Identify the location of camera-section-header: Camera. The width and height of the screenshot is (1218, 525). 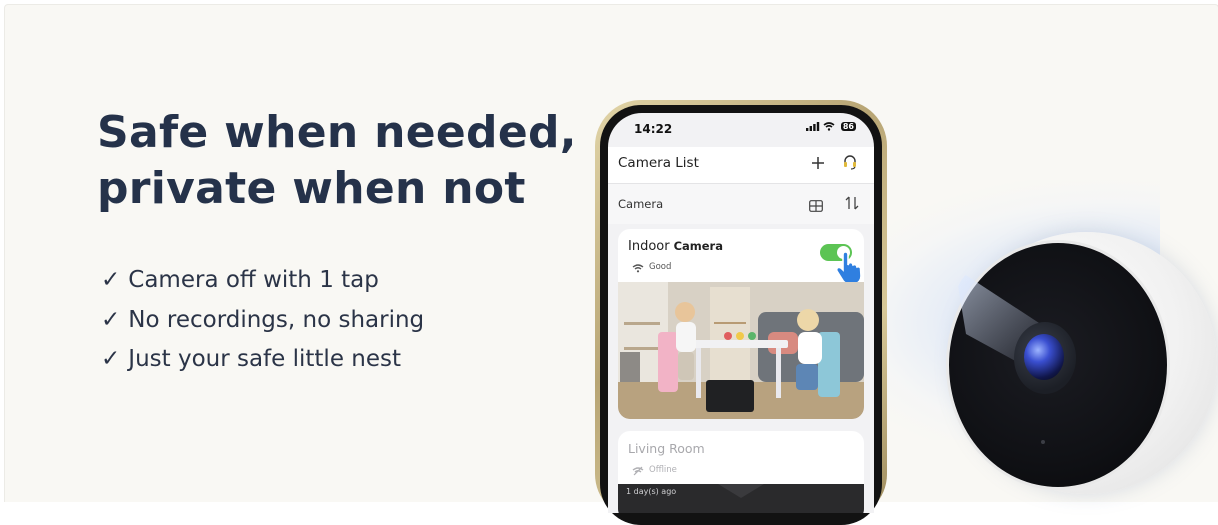
(741, 204).